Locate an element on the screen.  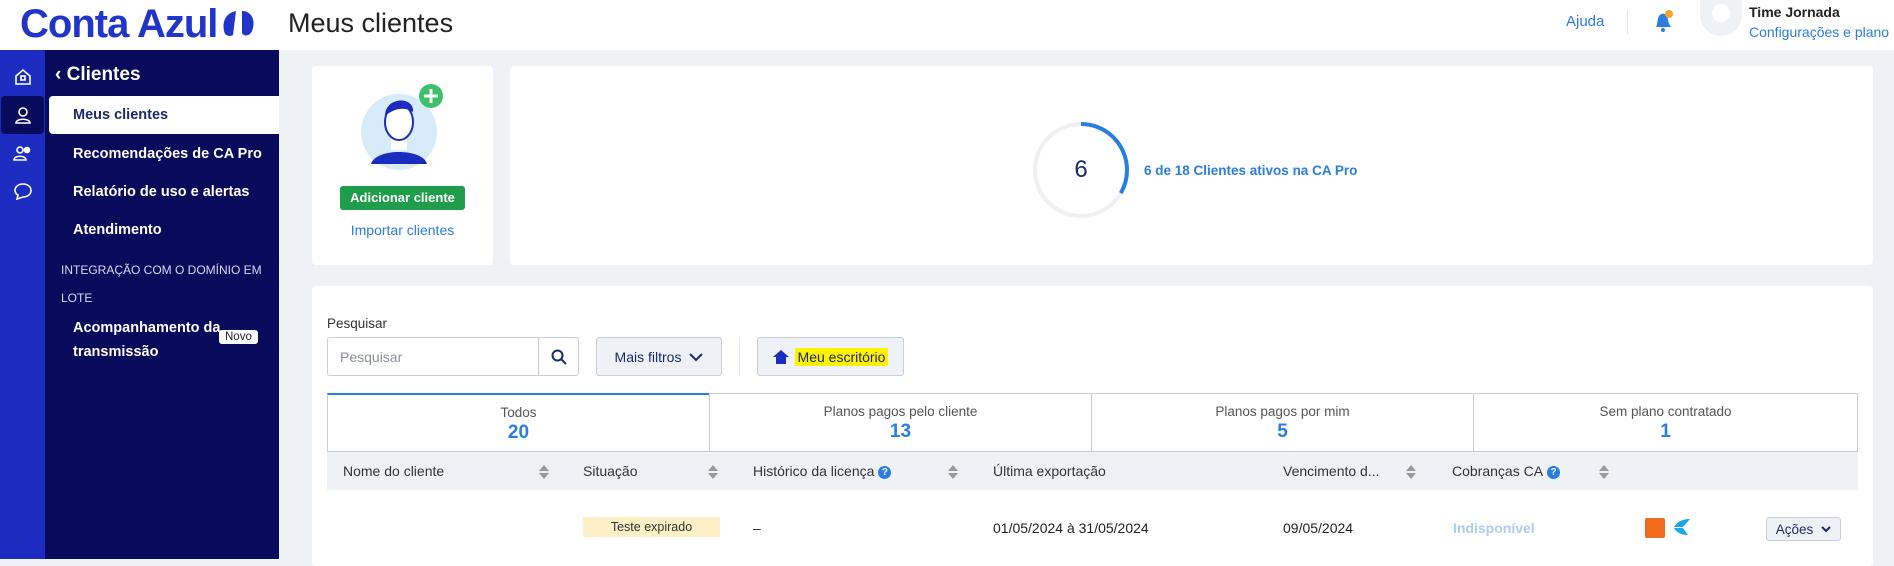
cell-last-export: 01/05/2024 à 31/05/2024 is located at coordinates (1071, 528).